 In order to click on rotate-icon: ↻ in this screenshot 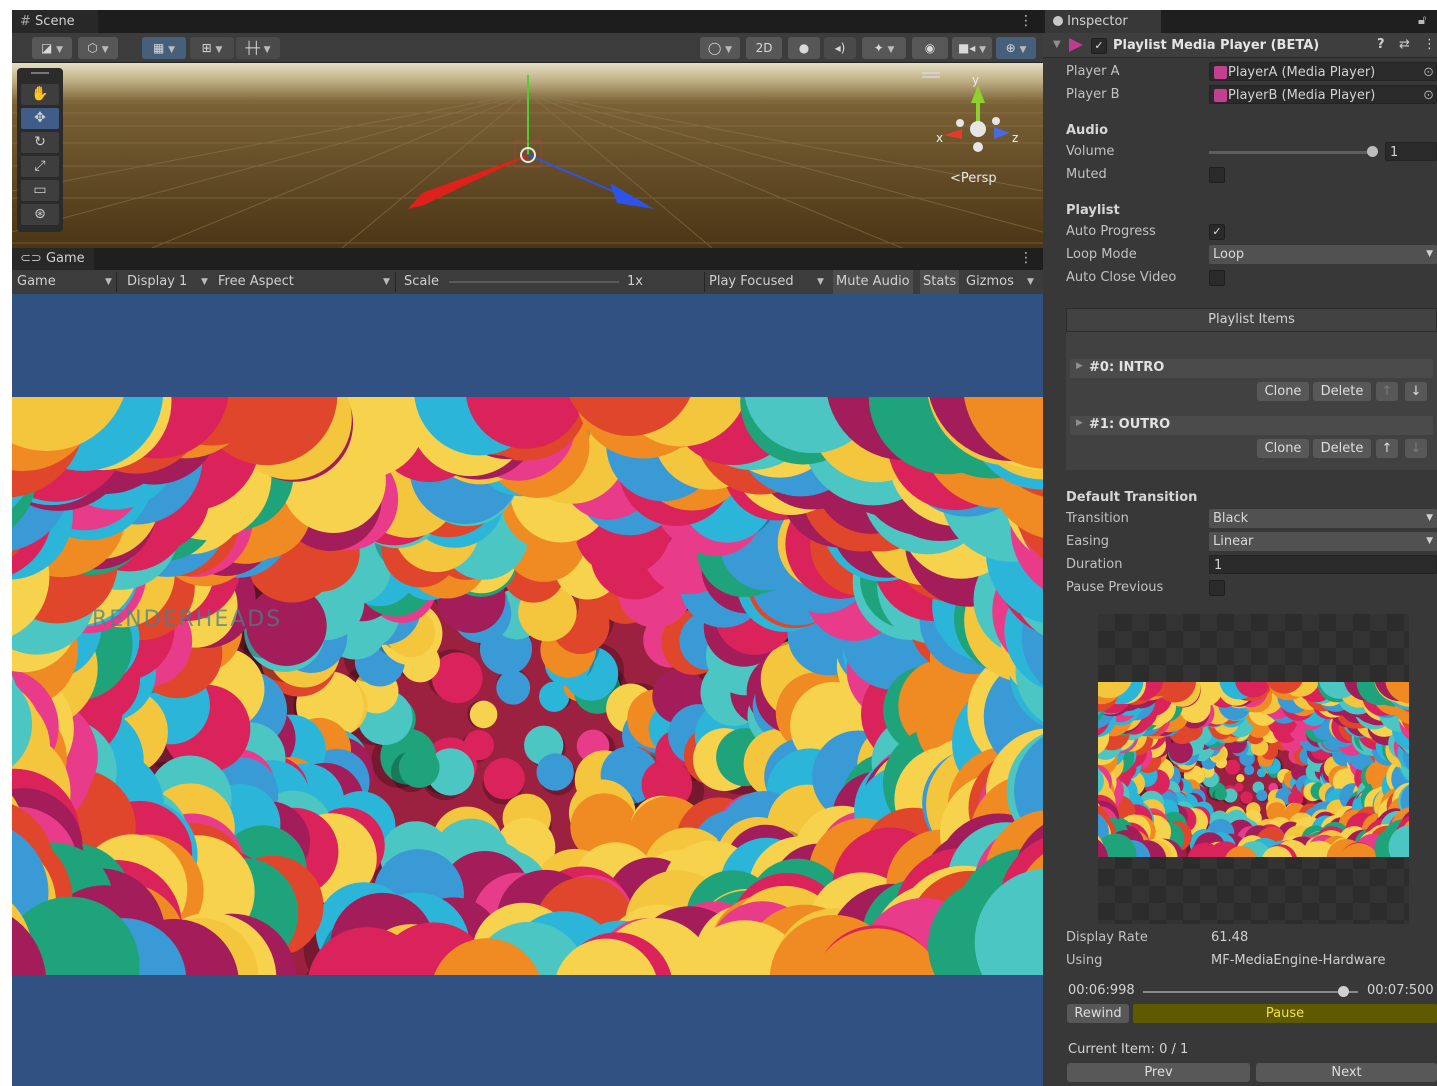, I will do `click(40, 142)`.